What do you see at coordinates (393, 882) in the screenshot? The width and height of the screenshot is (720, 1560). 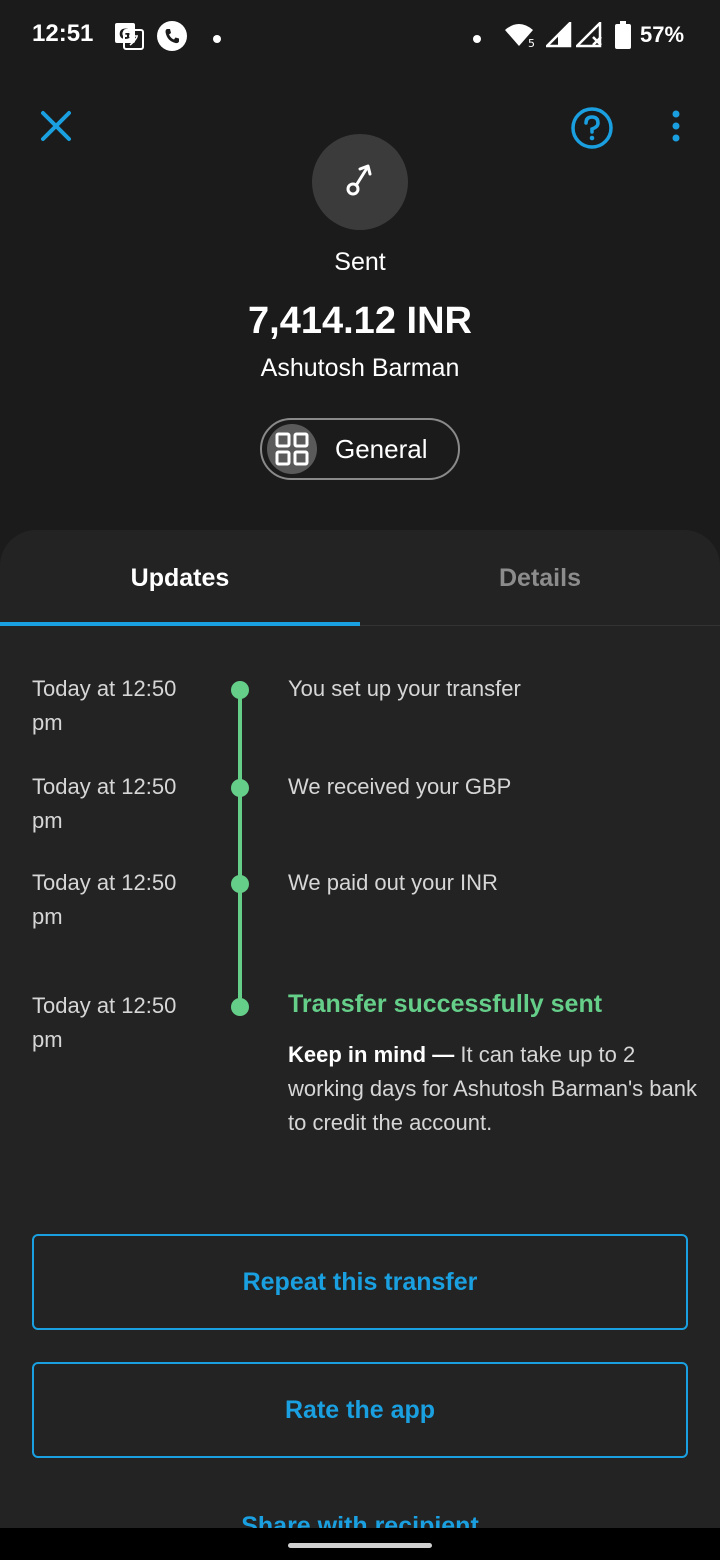 I see `timeline-event: We paid out your INR` at bounding box center [393, 882].